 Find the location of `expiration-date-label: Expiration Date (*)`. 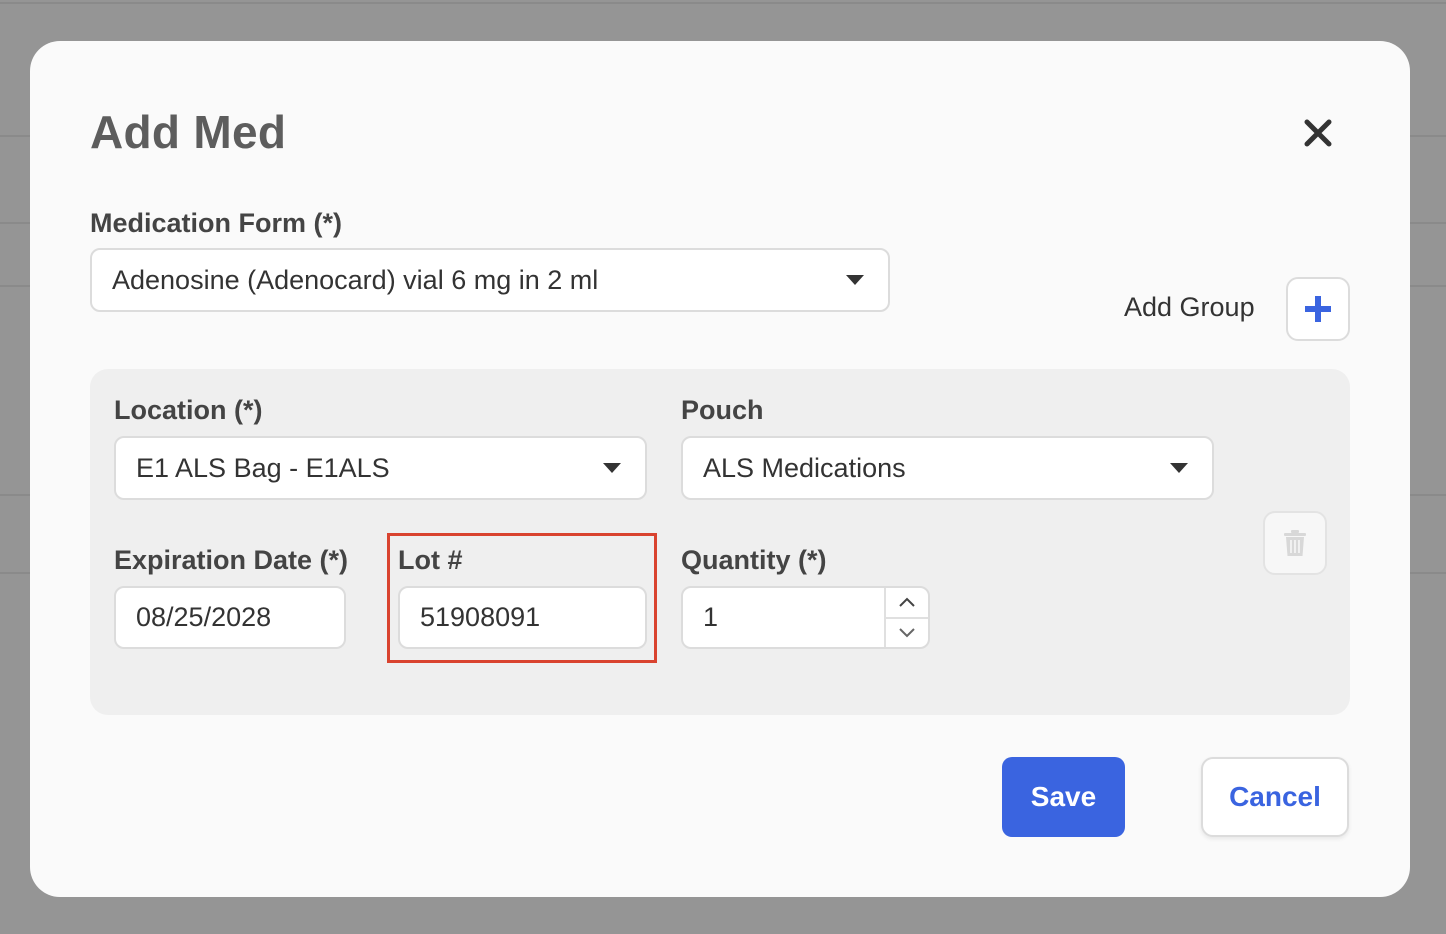

expiration-date-label: Expiration Date (*) is located at coordinates (231, 560).